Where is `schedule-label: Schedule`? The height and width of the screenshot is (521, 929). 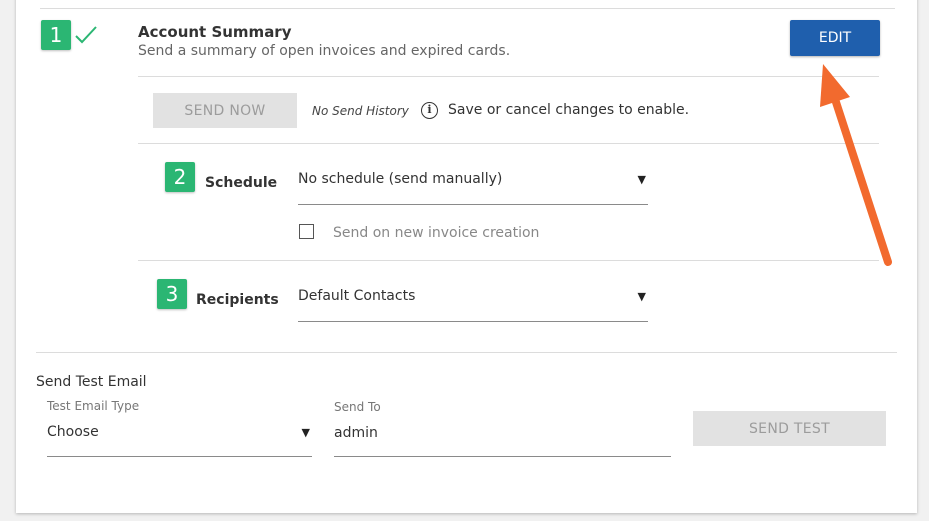 schedule-label: Schedule is located at coordinates (241, 183).